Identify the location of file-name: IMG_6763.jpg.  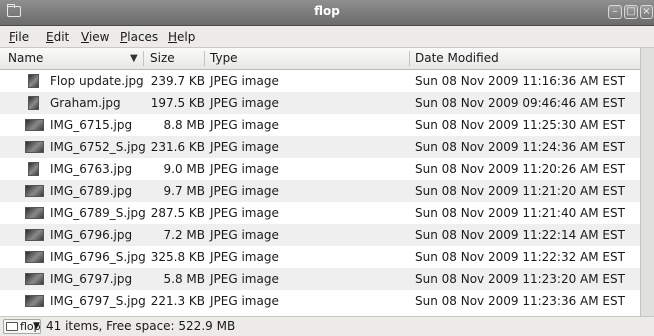
(91, 169).